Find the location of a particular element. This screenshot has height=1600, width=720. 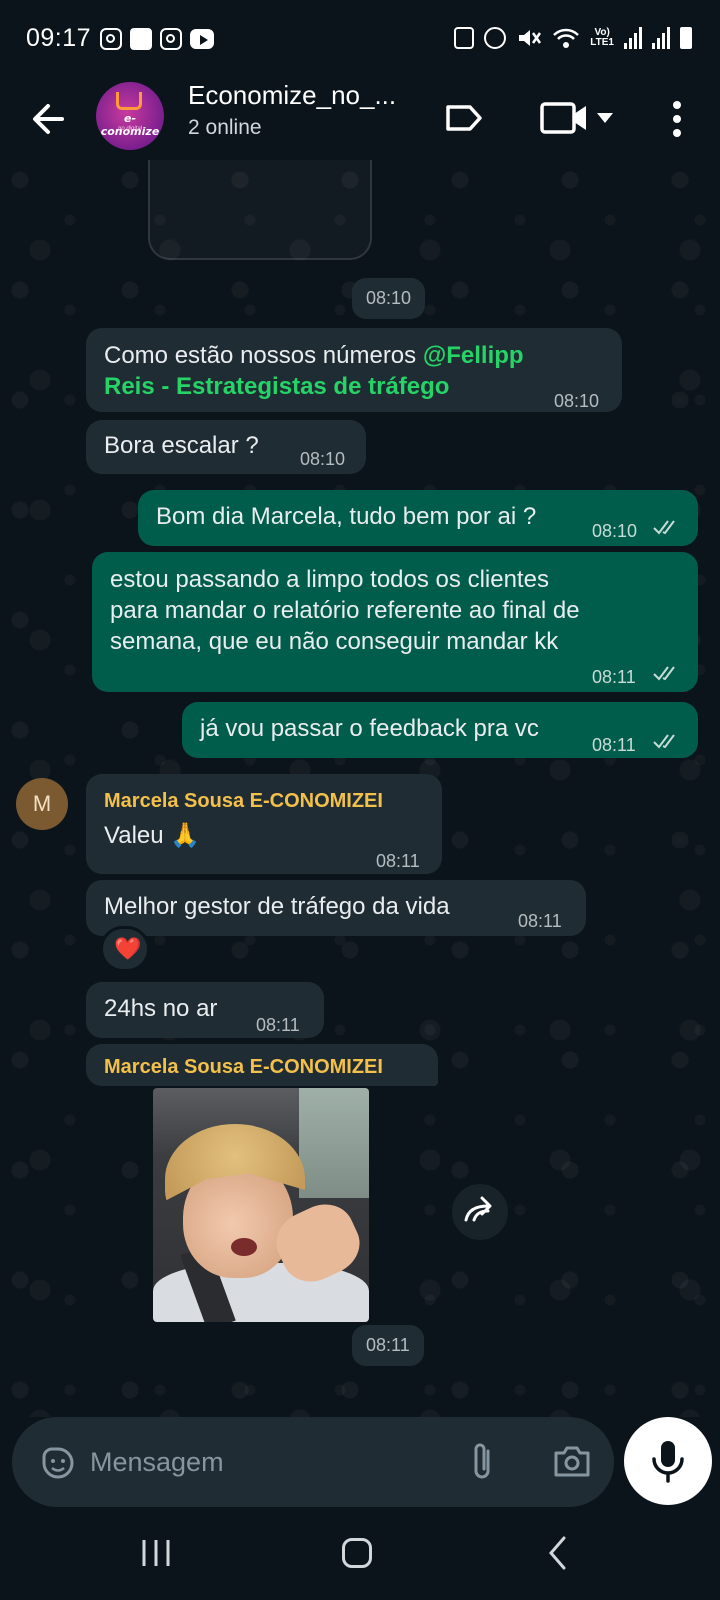

more-vert-icon is located at coordinates (677, 119).